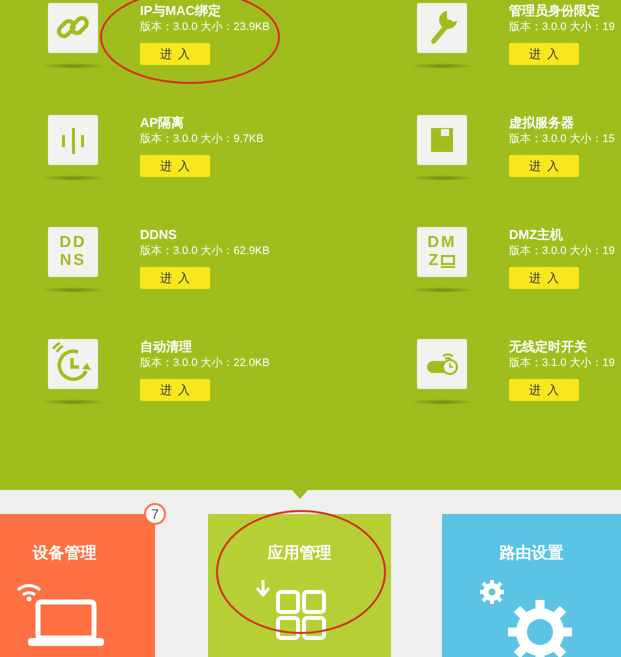 The height and width of the screenshot is (657, 621). Describe the element at coordinates (531, 554) in the screenshot. I see `tile-label: 路由设置` at that location.